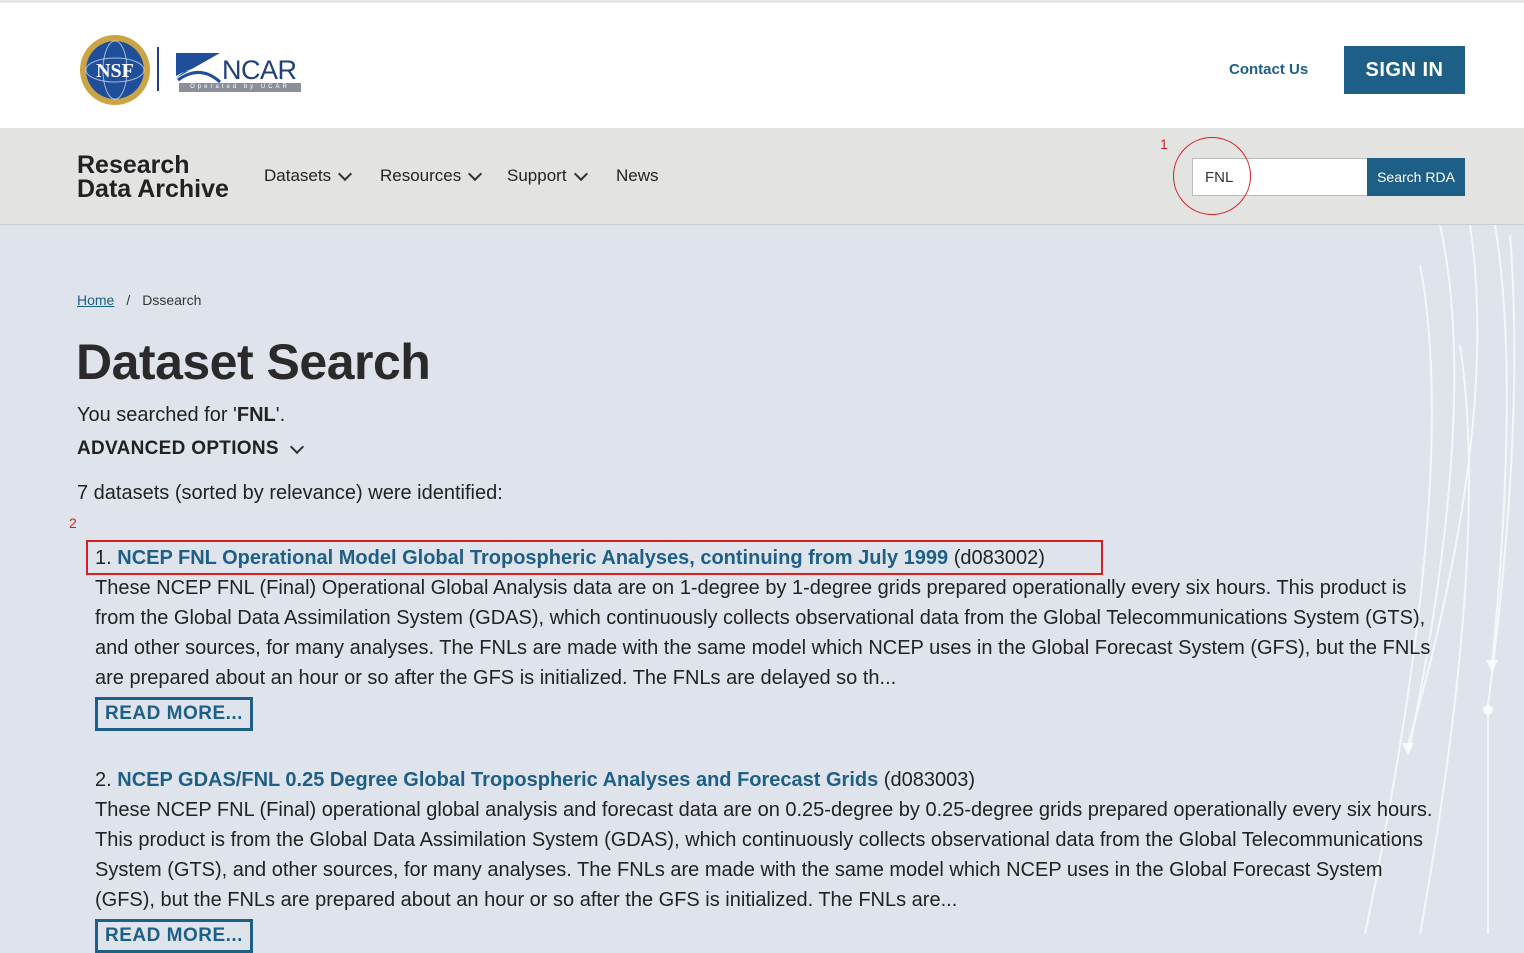  I want to click on rda-title-line1: Research, so click(133, 165).